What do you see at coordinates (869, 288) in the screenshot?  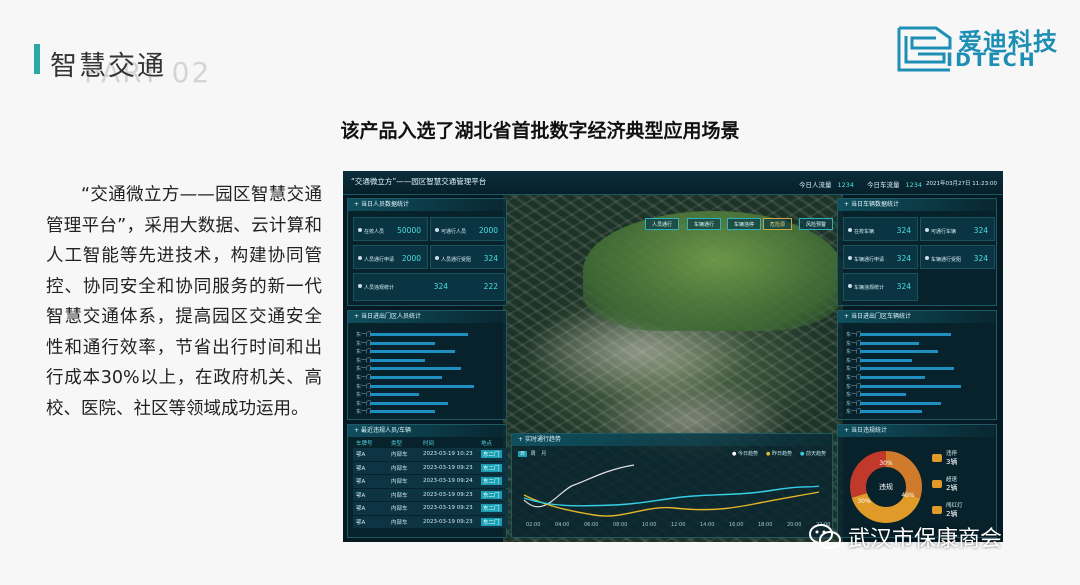 I see `vehicle-card-label: 车辆违规统计` at bounding box center [869, 288].